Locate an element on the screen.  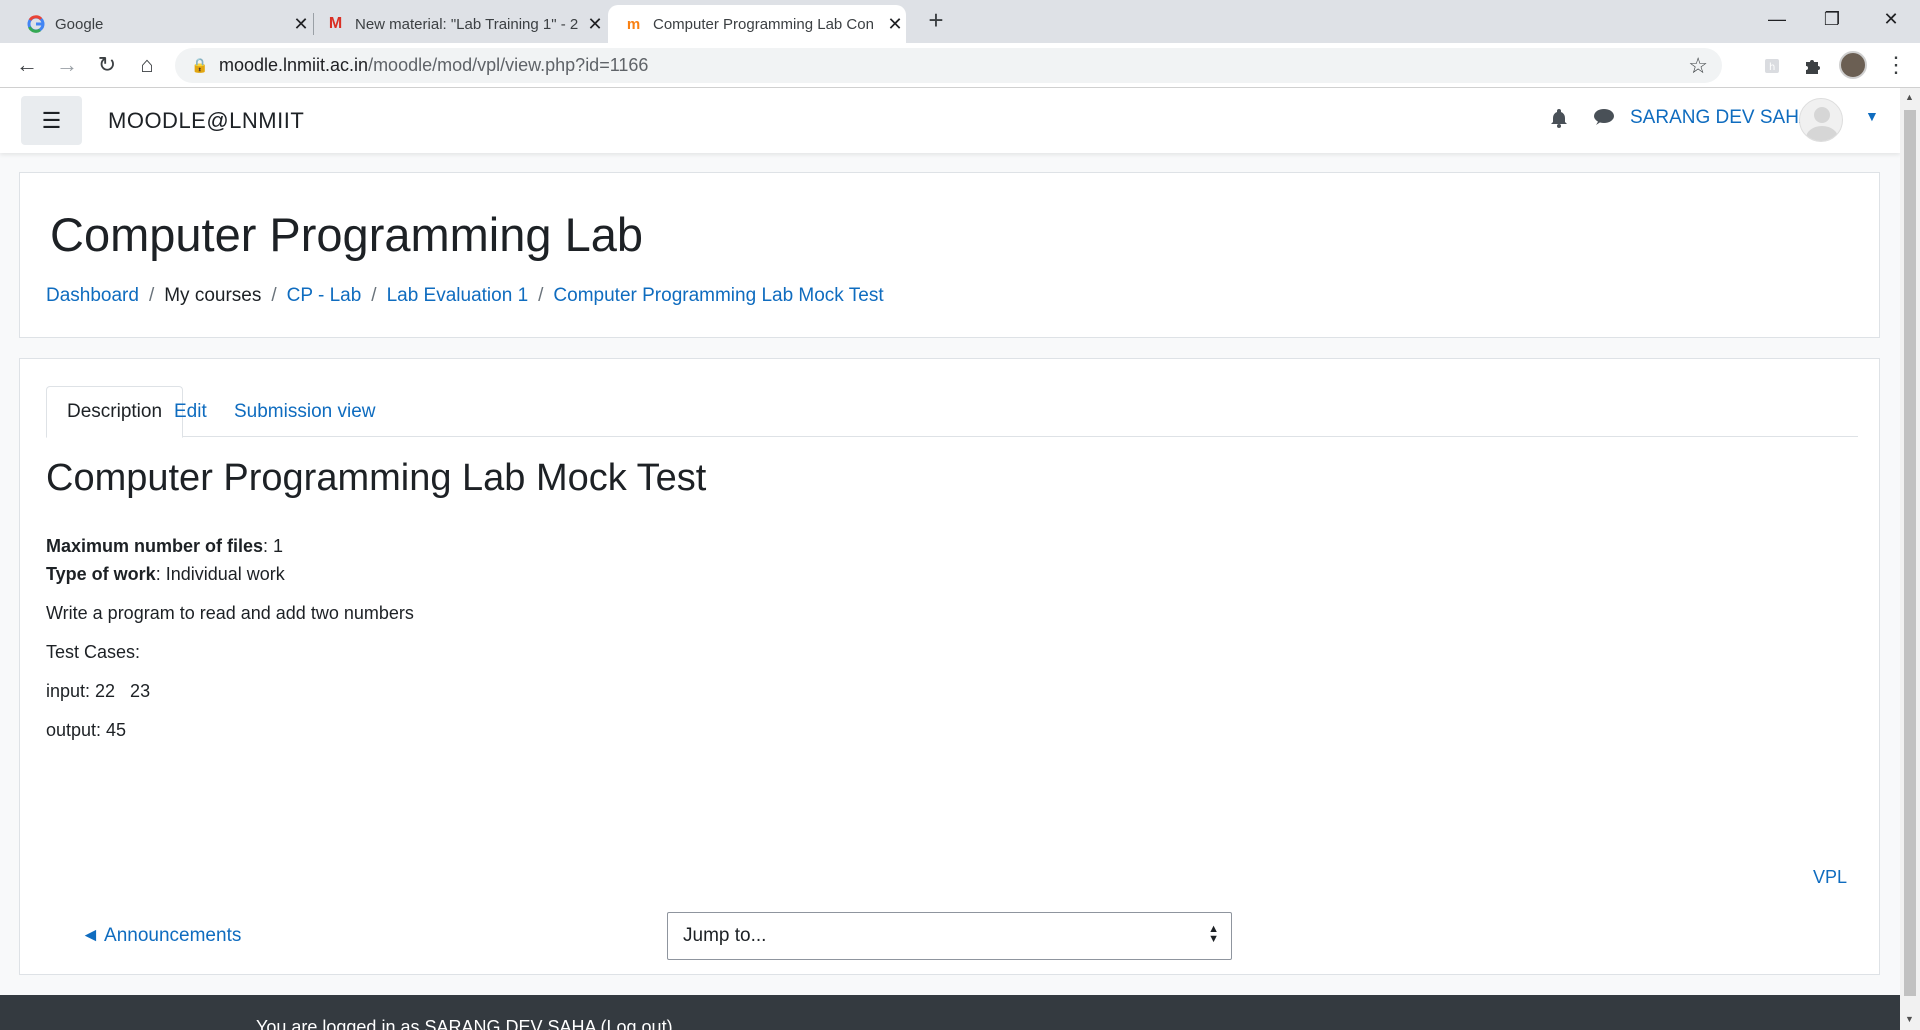
scroll-down-icon: ▼ is located at coordinates (1909, 1019).